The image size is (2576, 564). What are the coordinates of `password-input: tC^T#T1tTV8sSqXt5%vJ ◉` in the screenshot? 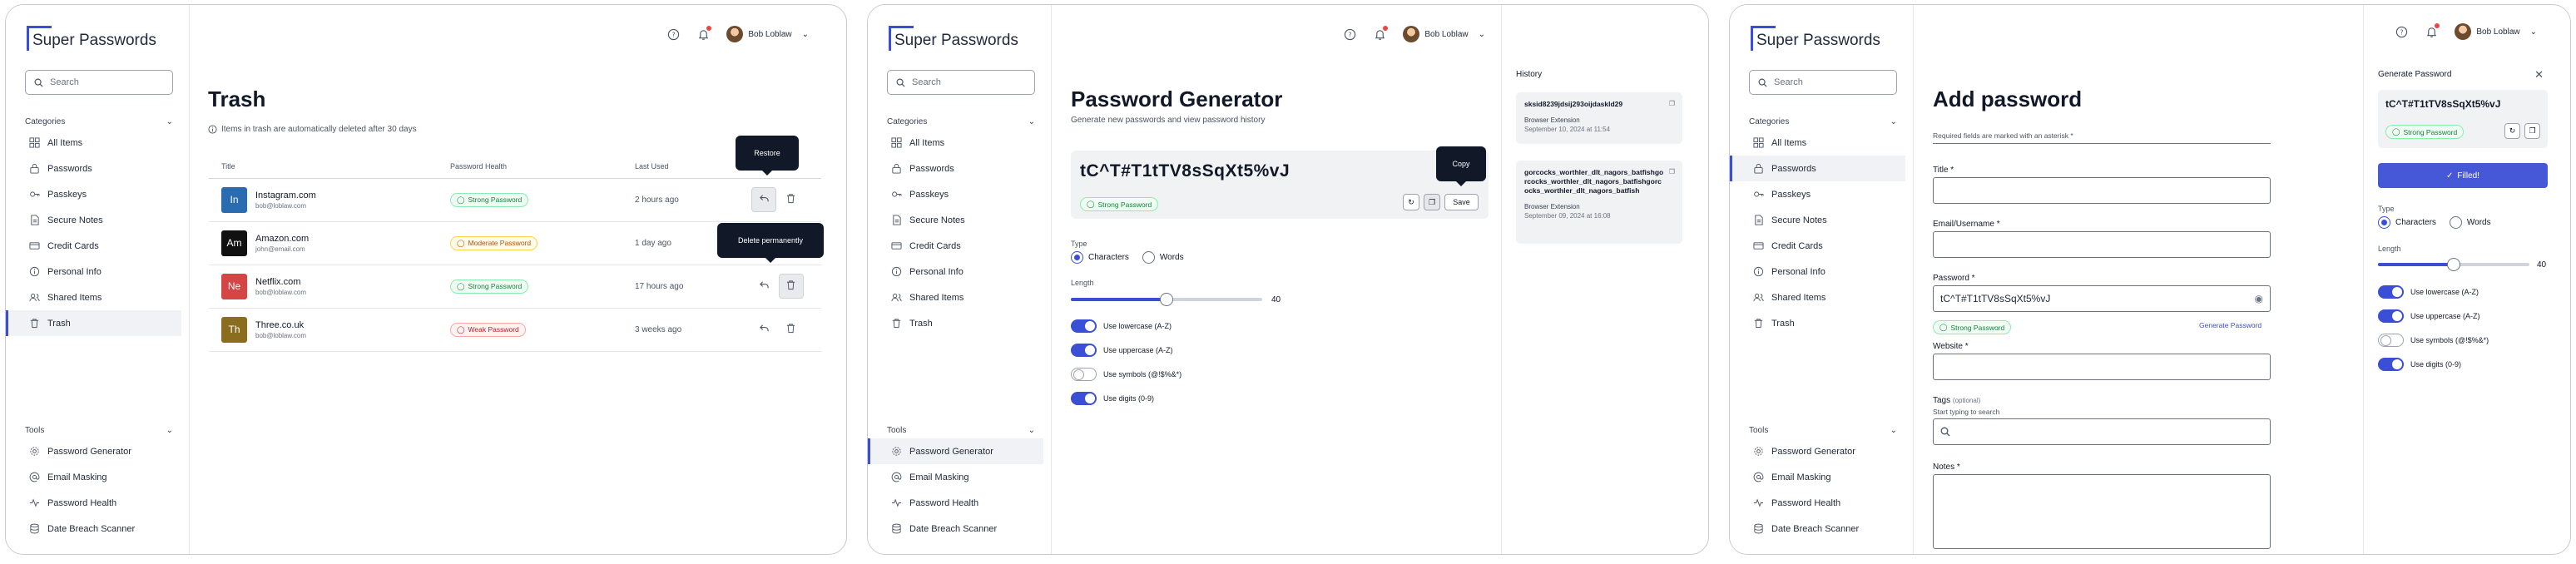 It's located at (2102, 298).